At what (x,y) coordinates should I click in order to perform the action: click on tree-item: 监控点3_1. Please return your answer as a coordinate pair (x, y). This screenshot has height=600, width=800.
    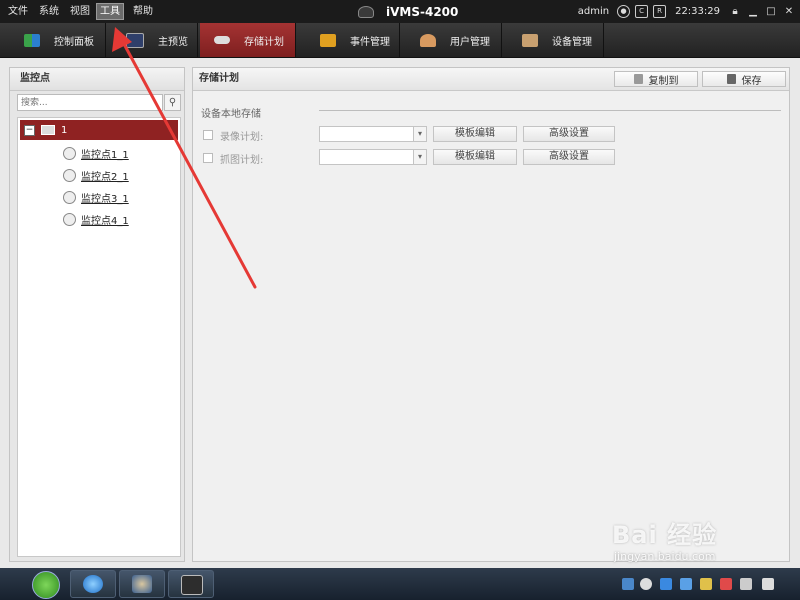
    Looking at the image, I should click on (96, 197).